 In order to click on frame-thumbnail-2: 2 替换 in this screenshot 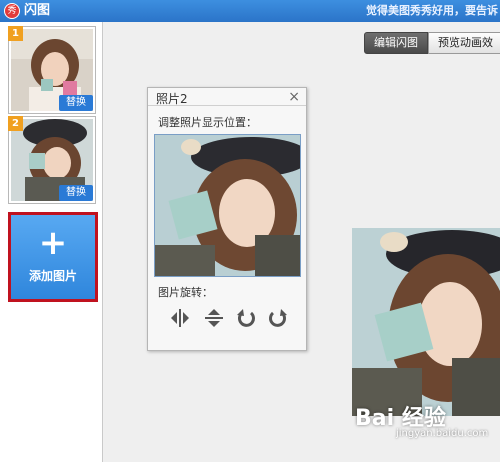, I will do `click(52, 160)`.